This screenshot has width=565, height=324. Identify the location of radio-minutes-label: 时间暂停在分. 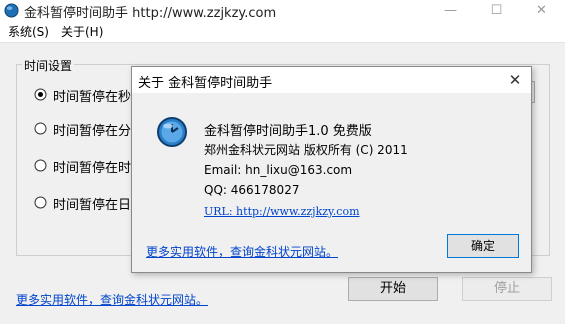
(92, 129).